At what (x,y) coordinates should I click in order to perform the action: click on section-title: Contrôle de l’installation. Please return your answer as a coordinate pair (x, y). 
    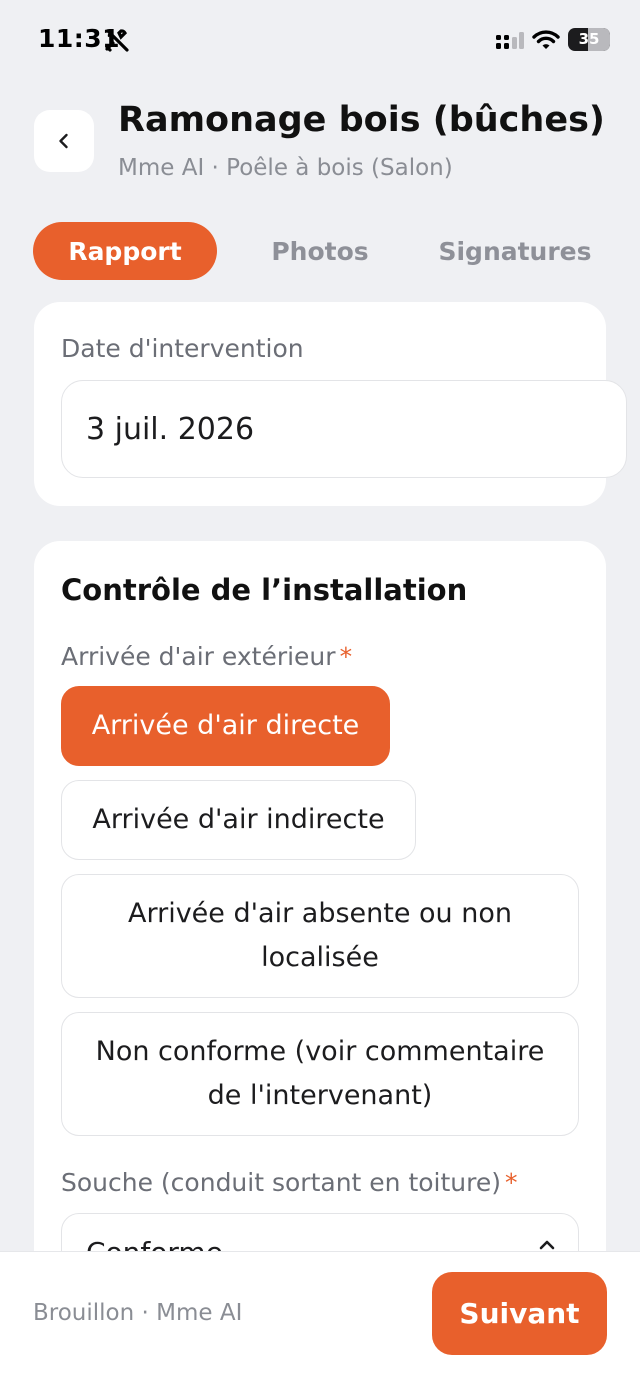
    Looking at the image, I should click on (264, 590).